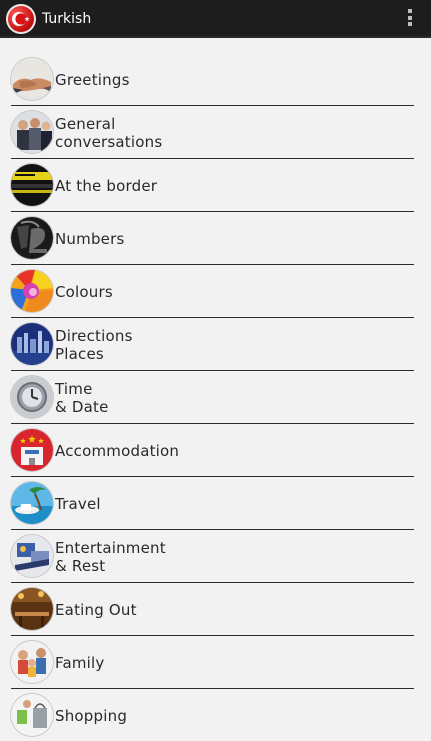  Describe the element at coordinates (215, 19) in the screenshot. I see `action-bar: Turkish` at that location.